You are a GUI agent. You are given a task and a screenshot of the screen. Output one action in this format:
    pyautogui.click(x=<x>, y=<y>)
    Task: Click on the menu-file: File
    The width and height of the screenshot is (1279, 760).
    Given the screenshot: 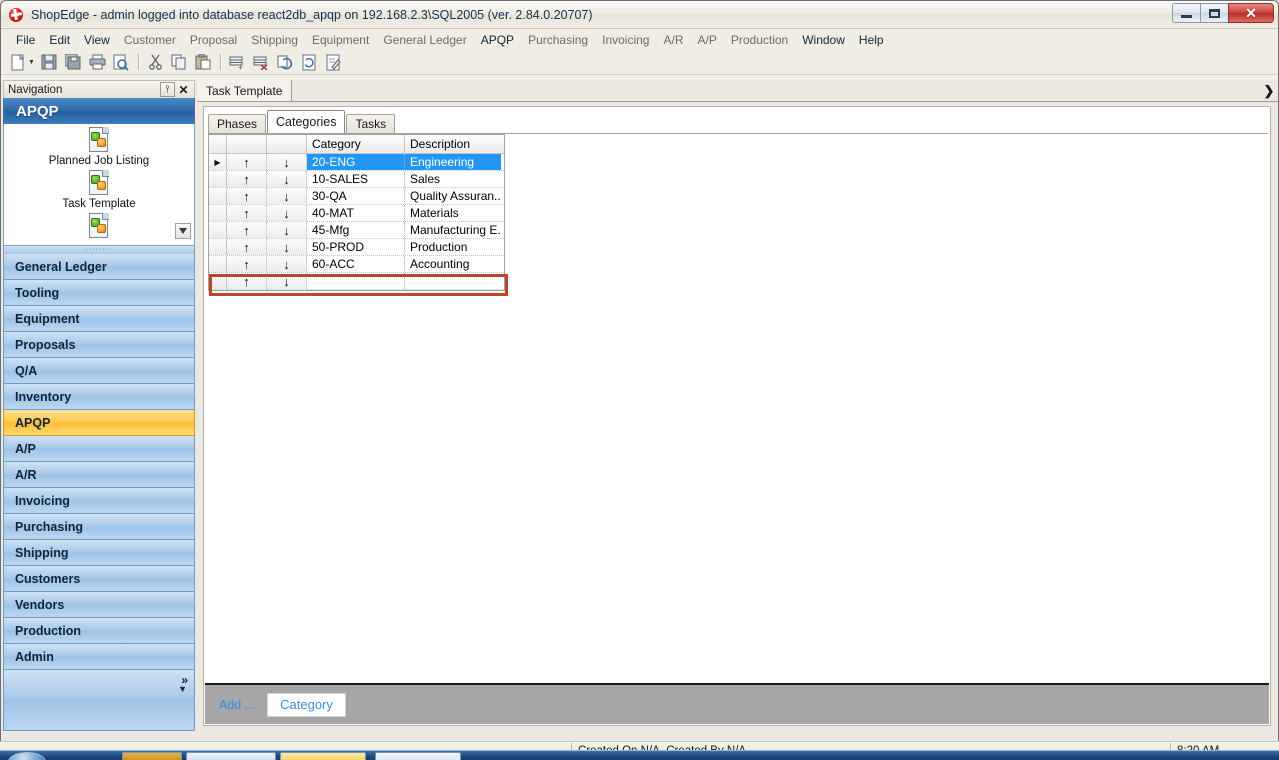 What is the action you would take?
    pyautogui.click(x=25, y=40)
    